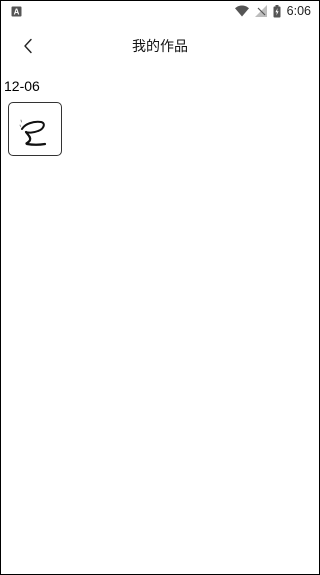 The image size is (320, 575). I want to click on wifi-icon, so click(241, 11).